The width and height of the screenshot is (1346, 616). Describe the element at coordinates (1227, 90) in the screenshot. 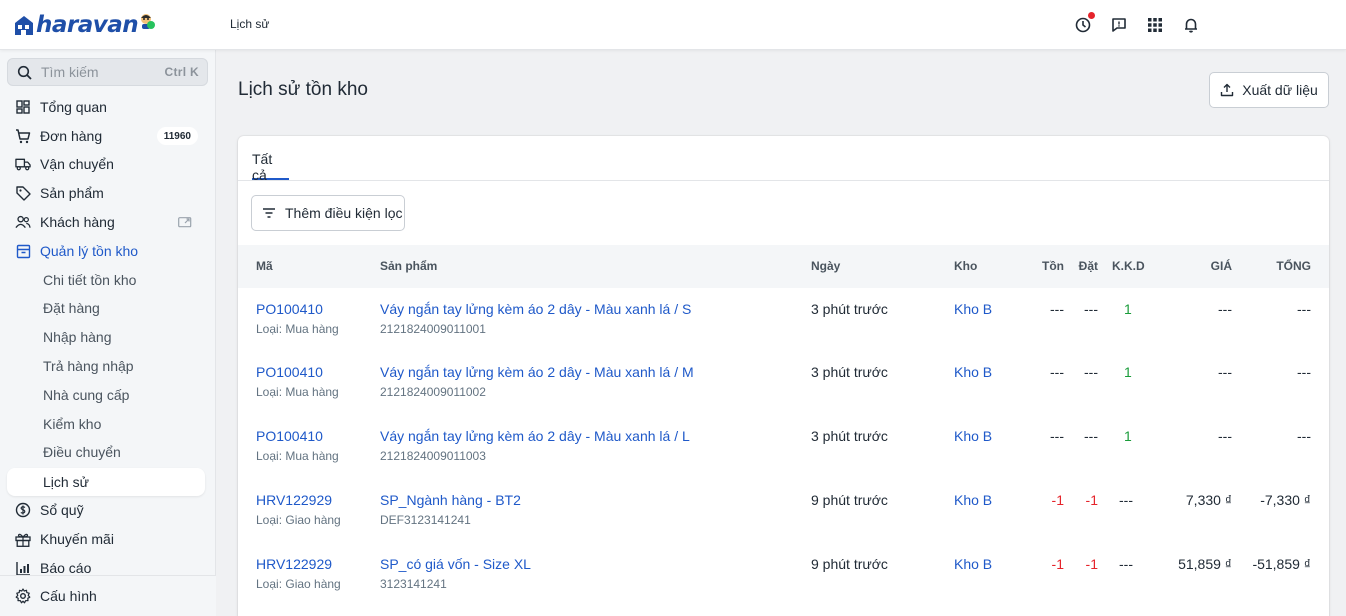

I see `export-icon` at that location.